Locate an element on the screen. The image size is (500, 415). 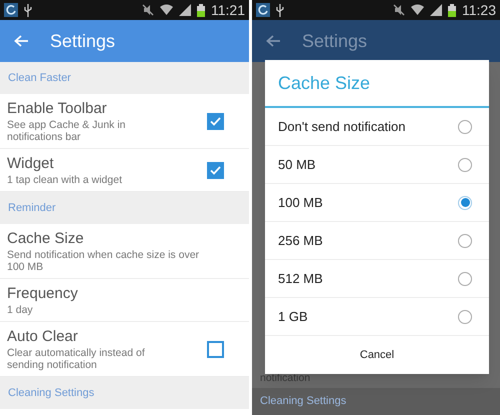
setting-title: Auto Clear is located at coordinates (43, 337).